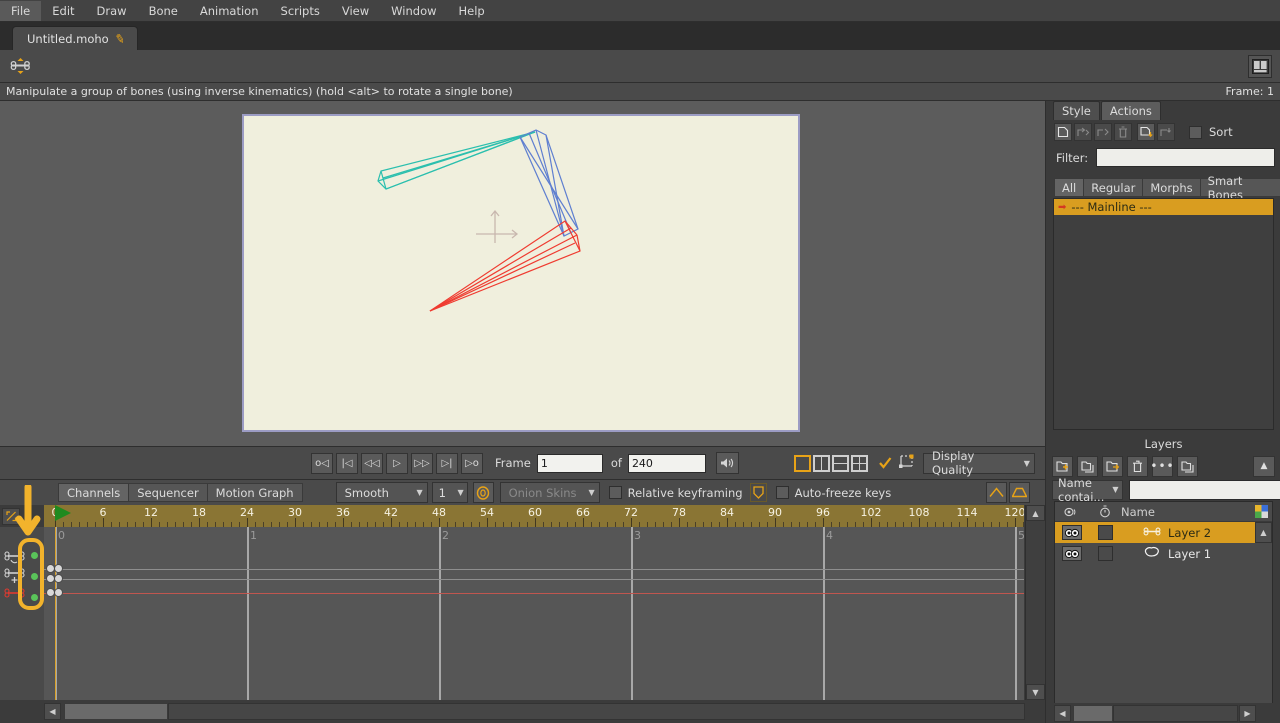  What do you see at coordinates (63, 513) in the screenshot?
I see `playhead-marker` at bounding box center [63, 513].